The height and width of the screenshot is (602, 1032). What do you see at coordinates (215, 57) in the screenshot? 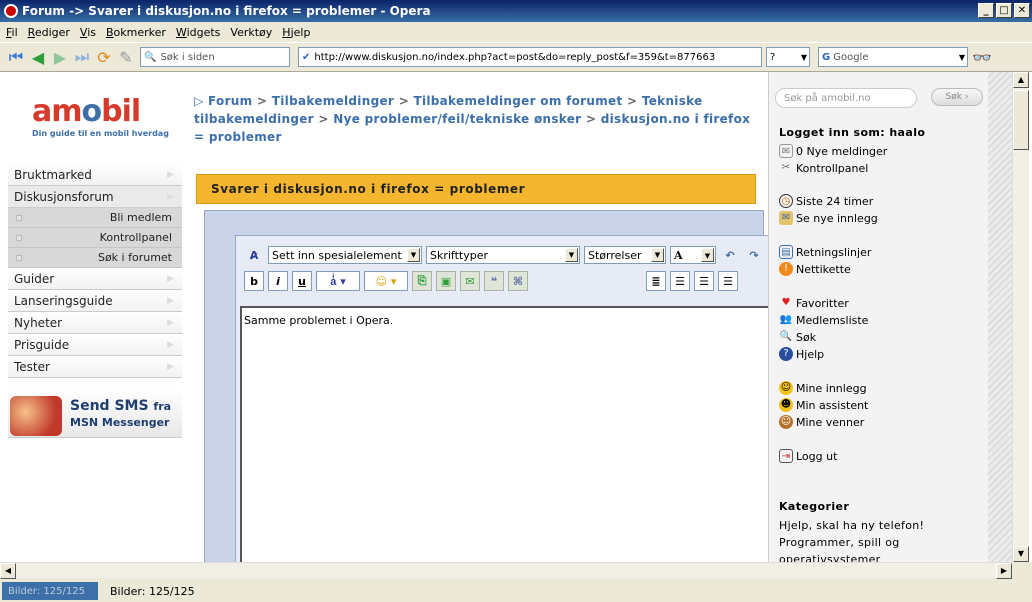
I see `page-search-input: 🔍 Søk i siden` at bounding box center [215, 57].